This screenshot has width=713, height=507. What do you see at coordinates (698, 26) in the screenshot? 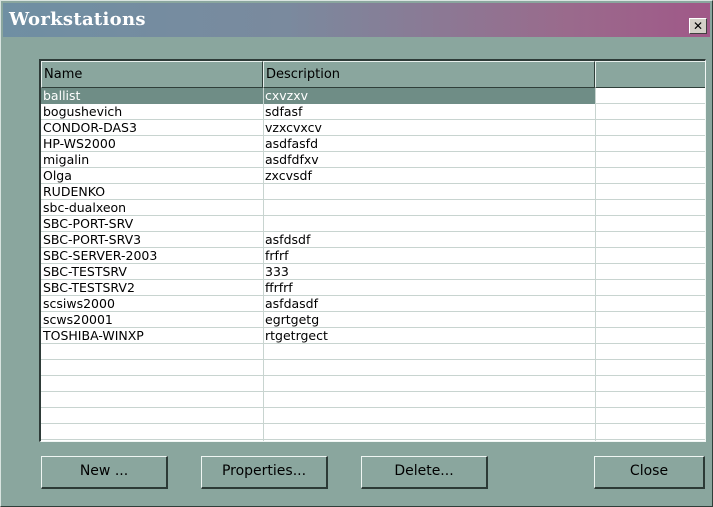
I see `close-icon: ✕` at bounding box center [698, 26].